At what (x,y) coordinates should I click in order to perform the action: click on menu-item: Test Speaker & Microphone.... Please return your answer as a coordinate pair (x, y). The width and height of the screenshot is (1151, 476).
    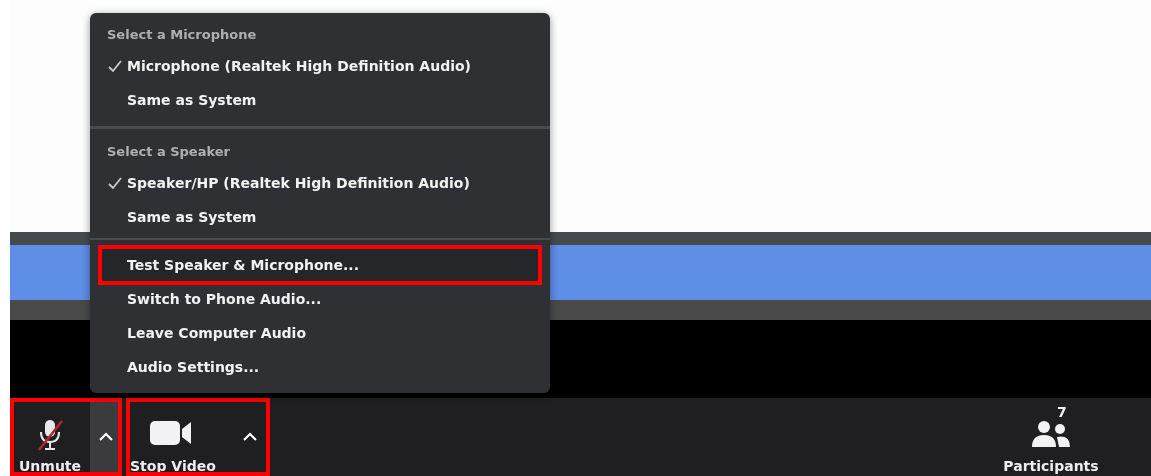
    Looking at the image, I should click on (320, 265).